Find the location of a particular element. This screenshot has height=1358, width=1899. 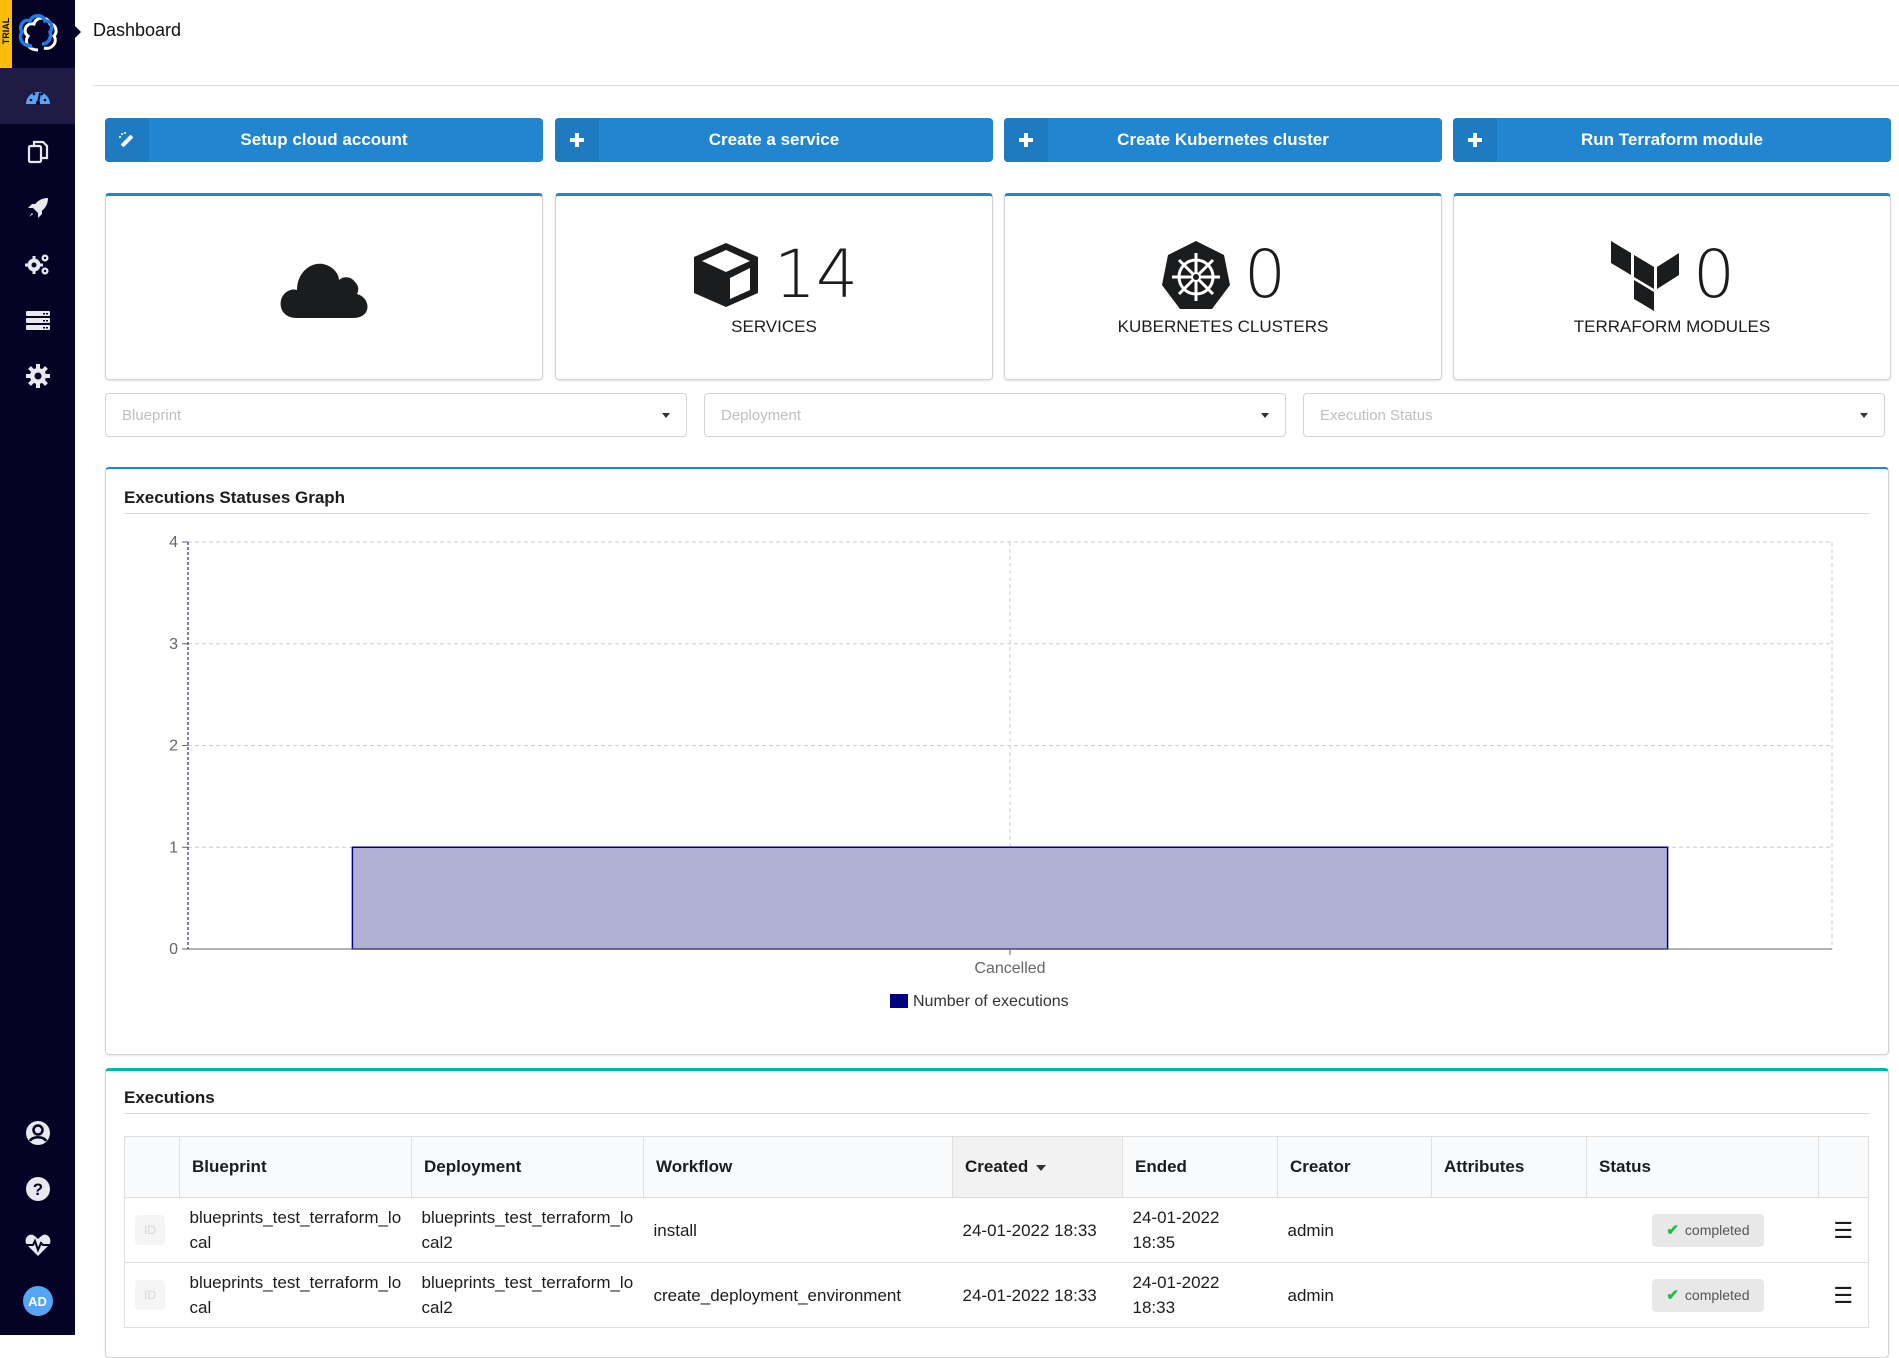

workflow-cell: install is located at coordinates (798, 1230).